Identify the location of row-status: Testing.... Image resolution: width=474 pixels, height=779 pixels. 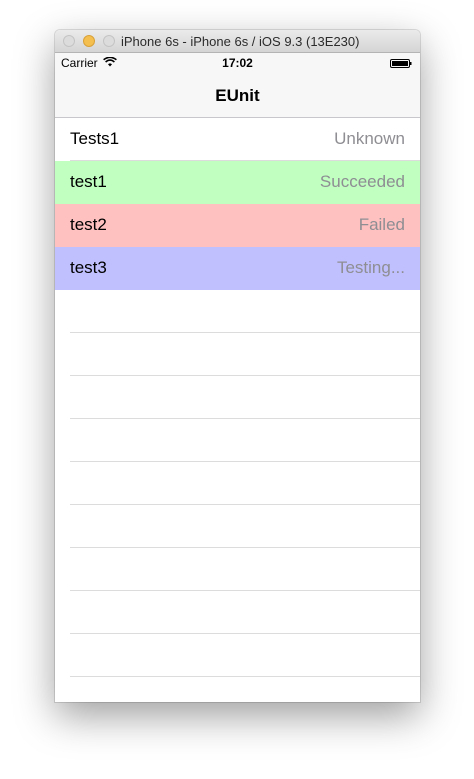
(370, 267).